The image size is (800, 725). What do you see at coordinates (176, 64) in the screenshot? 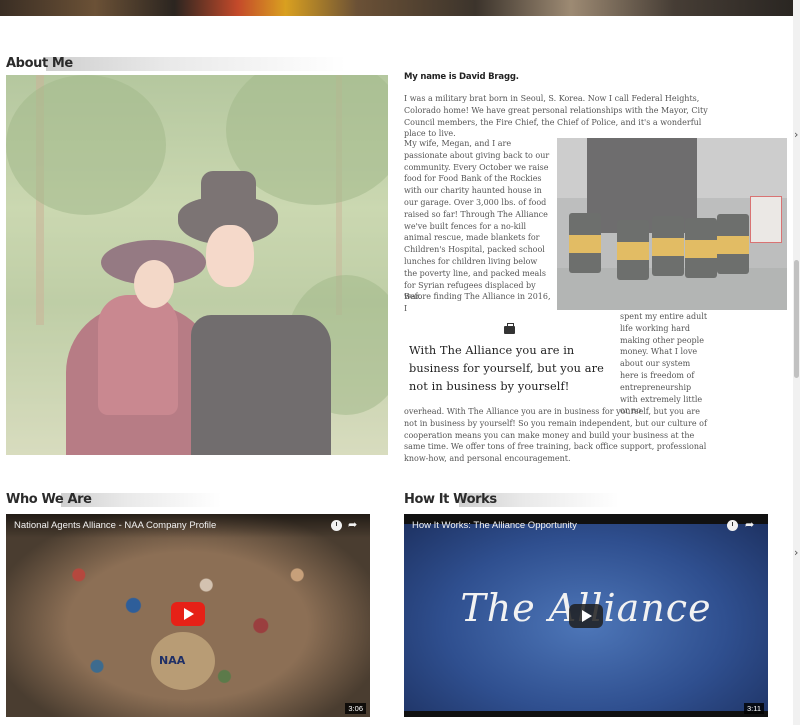
I see `about-heading: About Me` at bounding box center [176, 64].